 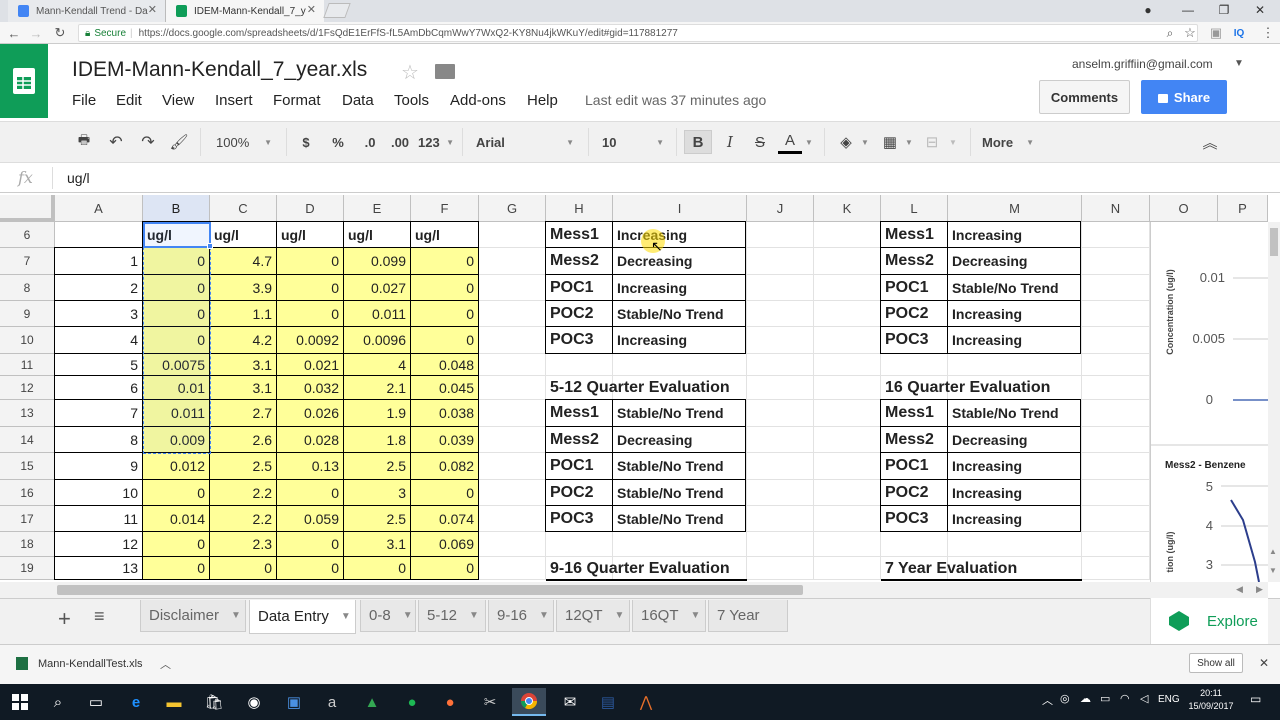 I want to click on chrome-icon, so click(x=529, y=702).